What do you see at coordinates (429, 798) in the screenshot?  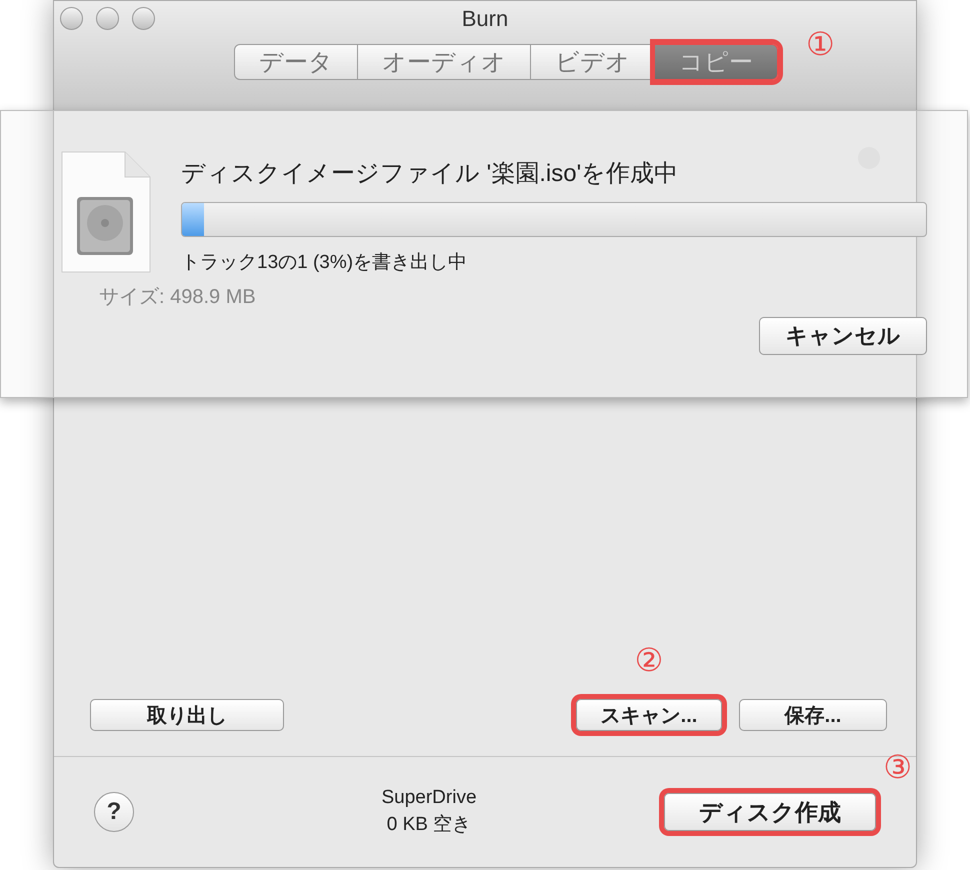 I see `drive-name: SuperDrive` at bounding box center [429, 798].